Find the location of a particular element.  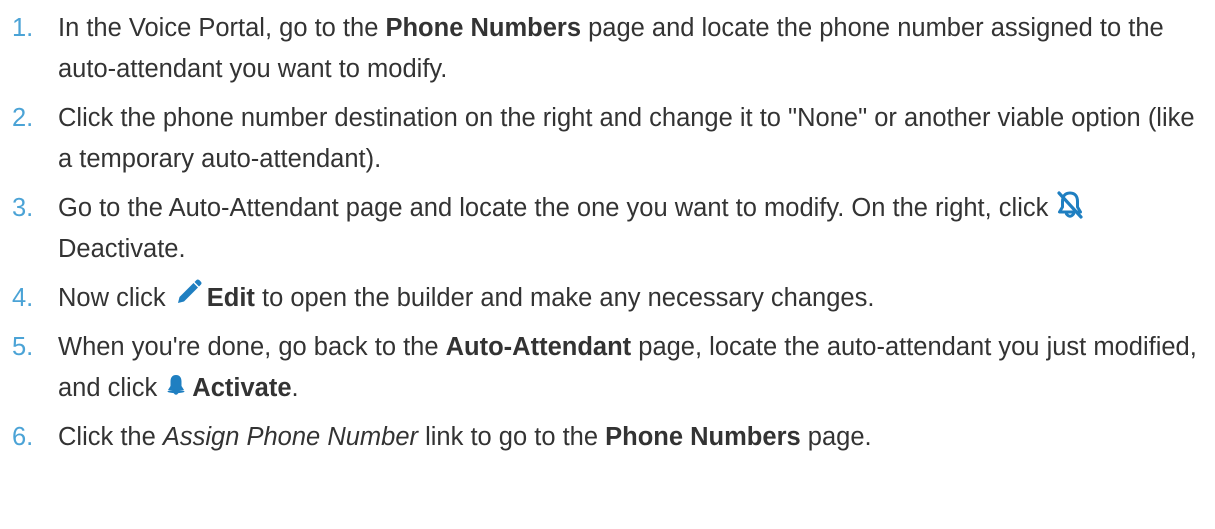

auto-attendant-label: Auto-Attendant is located at coordinates (538, 347).